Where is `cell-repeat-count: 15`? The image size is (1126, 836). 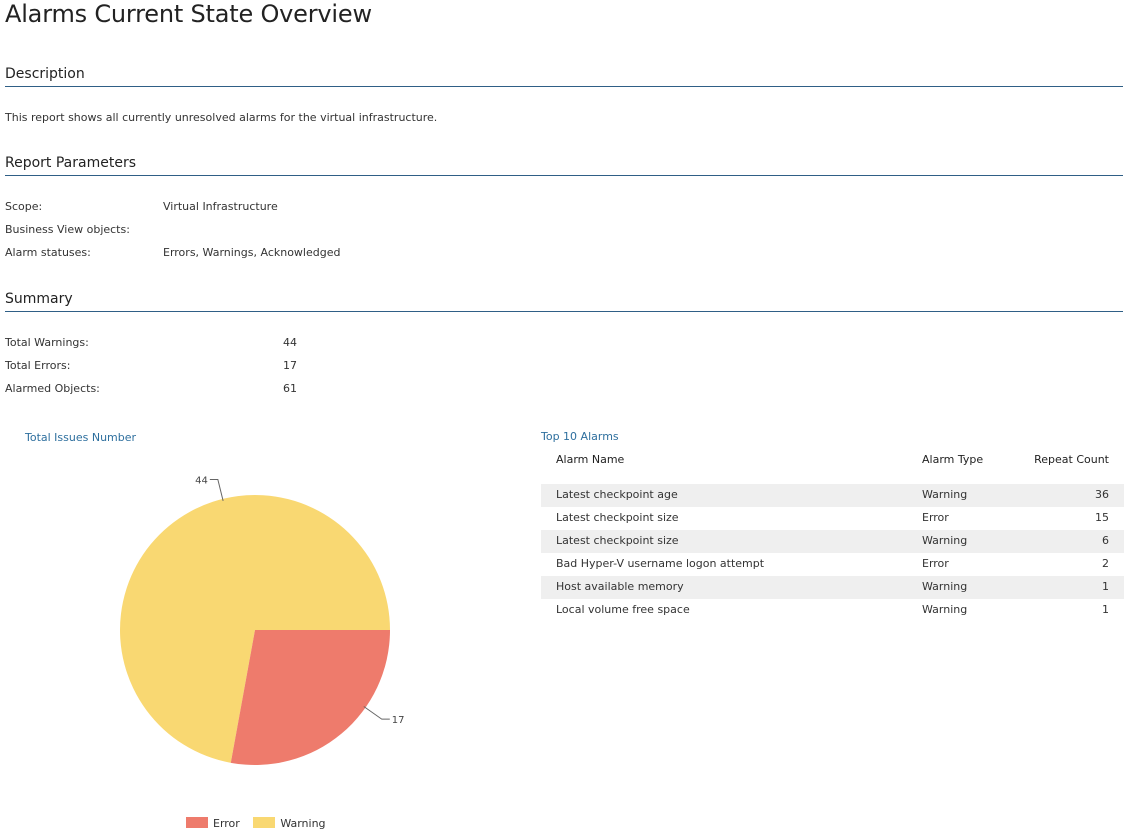
cell-repeat-count: 15 is located at coordinates (1102, 517).